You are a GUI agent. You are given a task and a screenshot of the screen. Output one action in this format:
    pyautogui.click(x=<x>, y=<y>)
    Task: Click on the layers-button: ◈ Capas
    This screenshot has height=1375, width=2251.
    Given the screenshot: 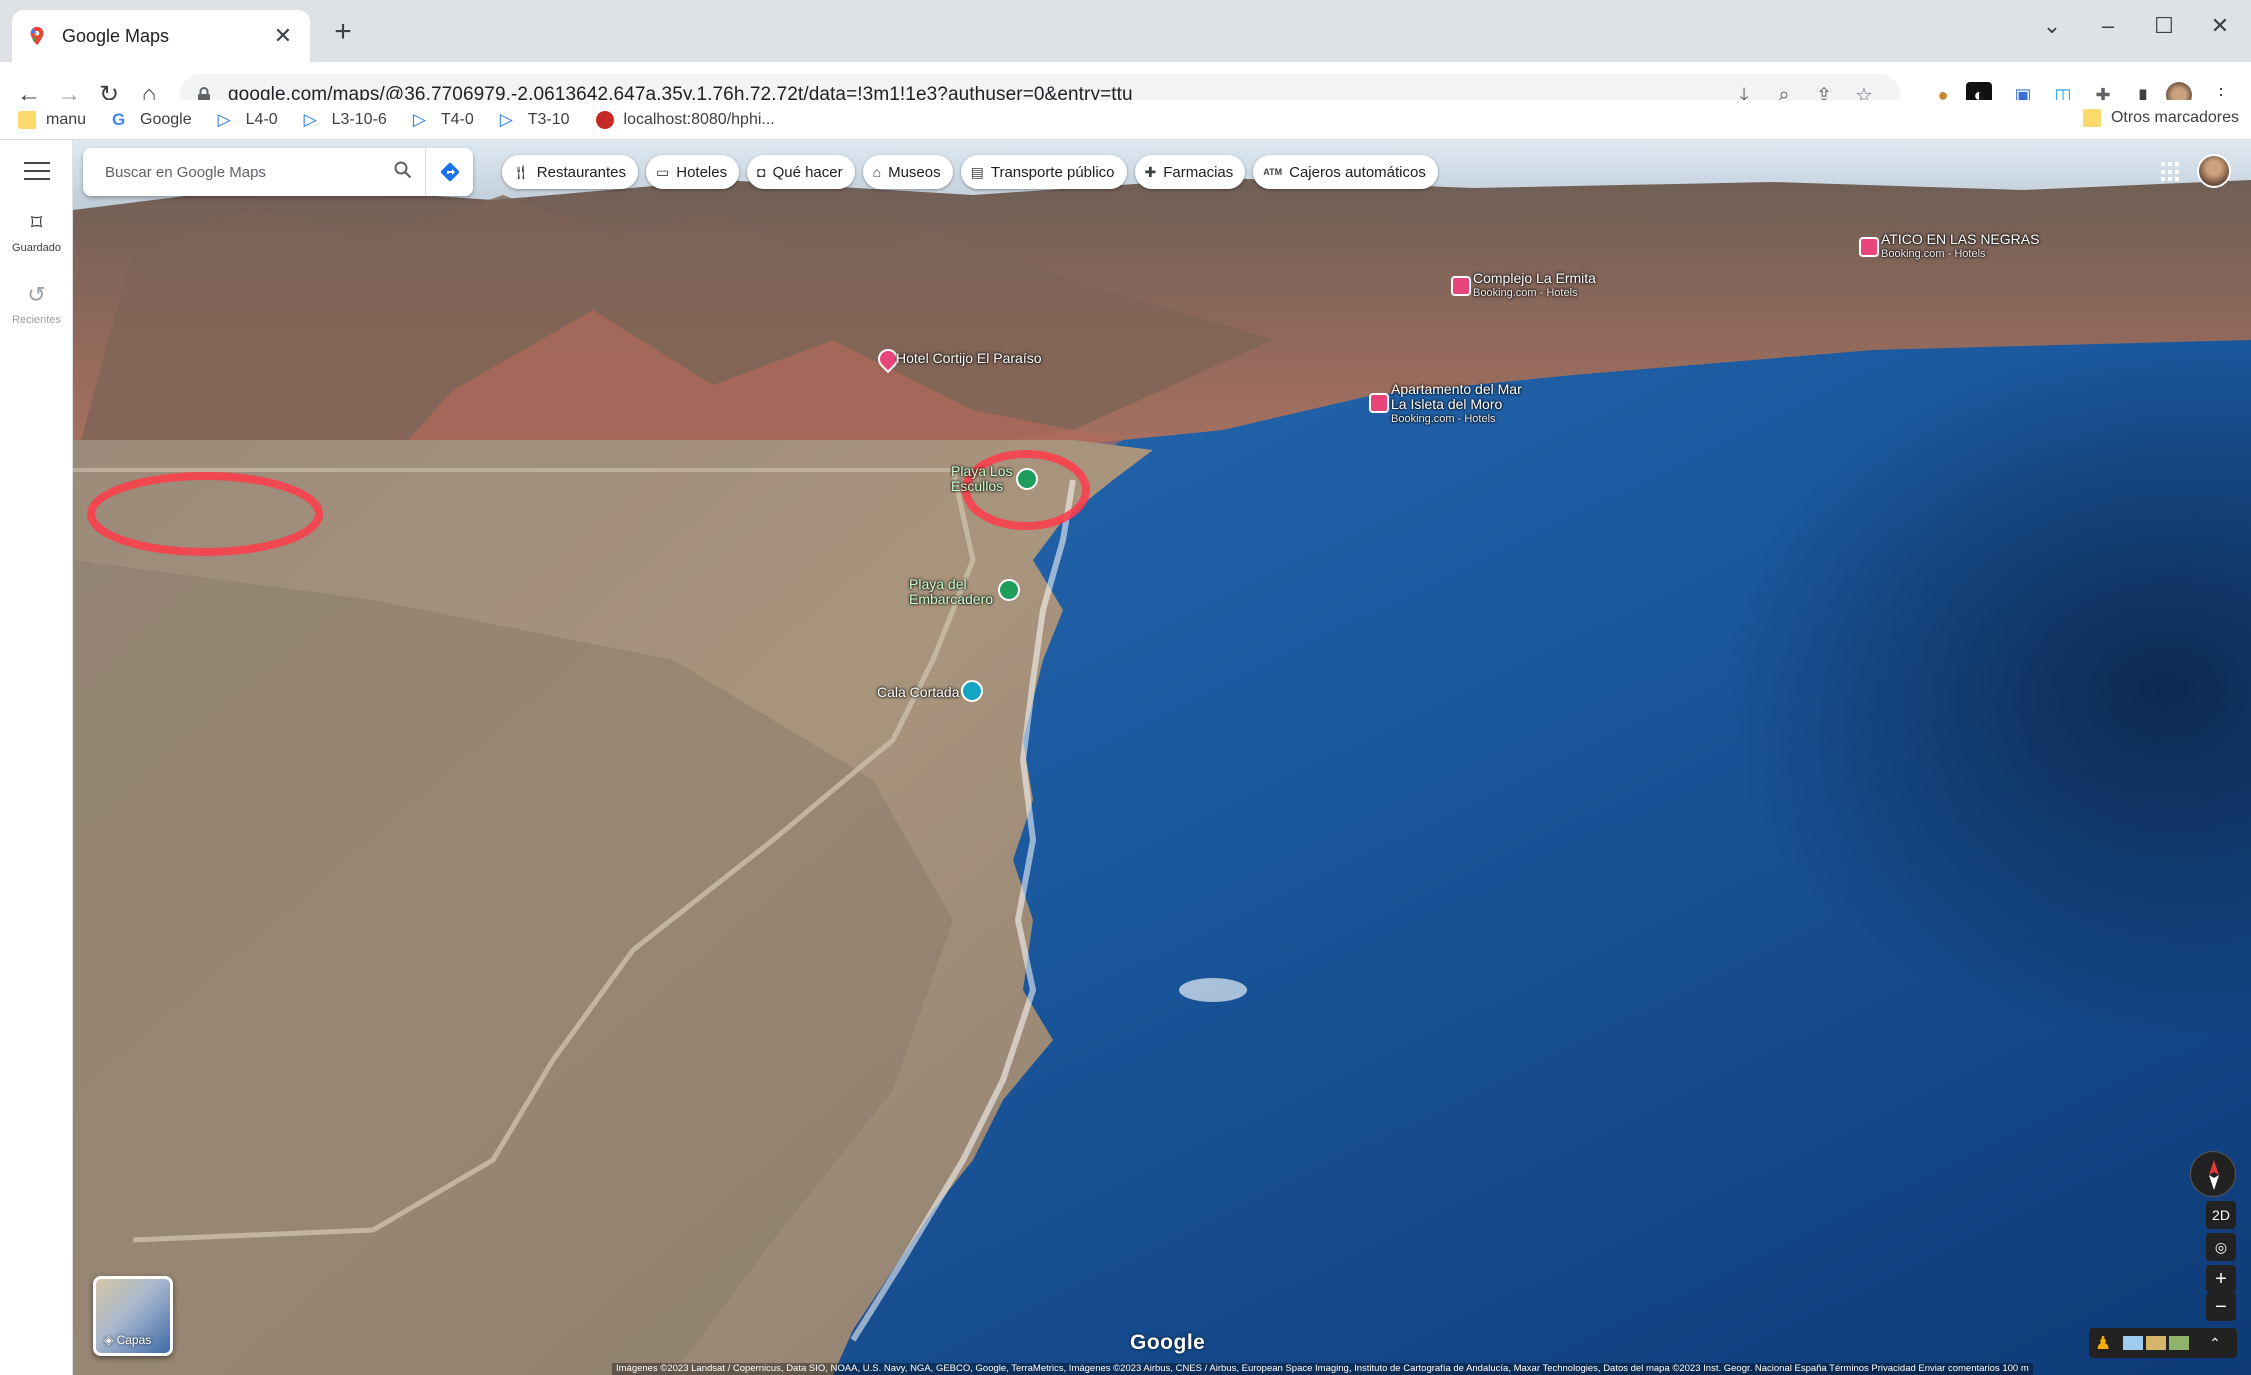 What is the action you would take?
    pyautogui.click(x=133, y=1316)
    